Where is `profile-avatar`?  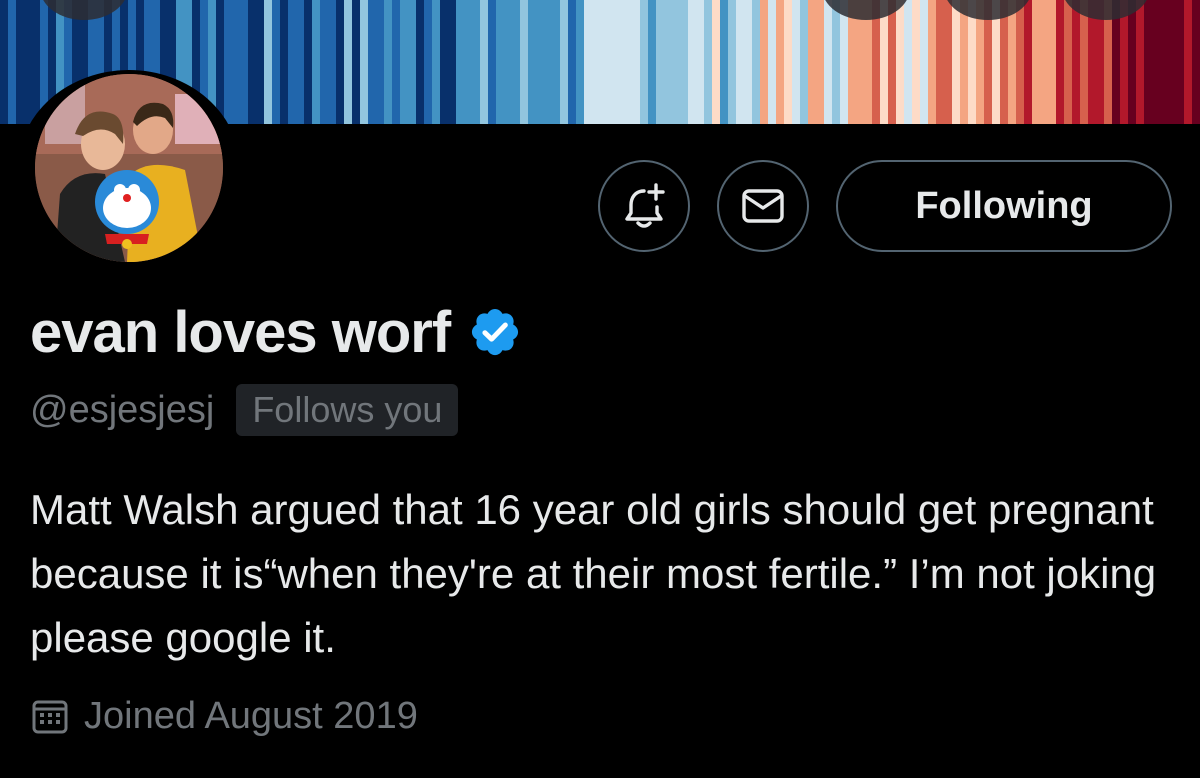
profile-avatar is located at coordinates (129, 168).